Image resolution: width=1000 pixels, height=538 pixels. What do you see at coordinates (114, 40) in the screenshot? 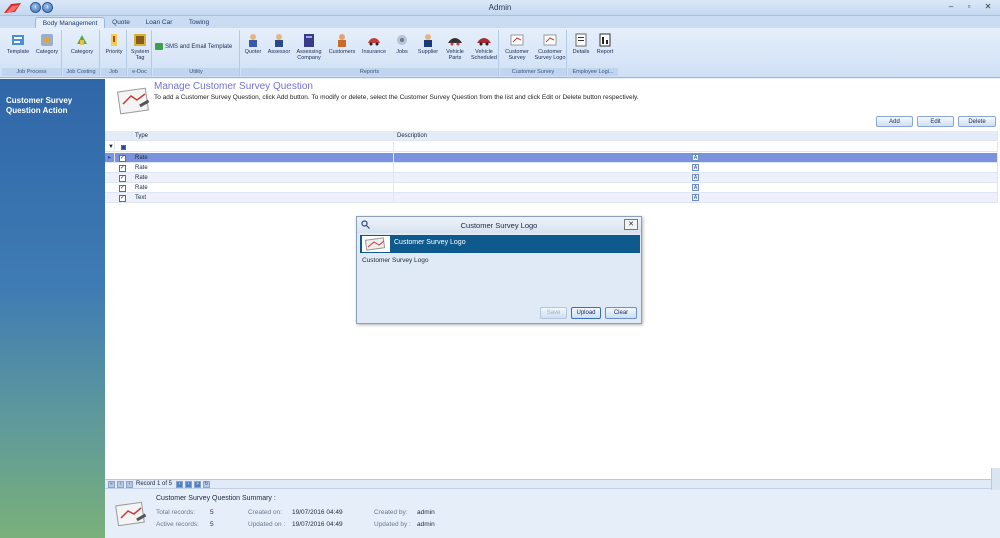
I see `priority-icon` at bounding box center [114, 40].